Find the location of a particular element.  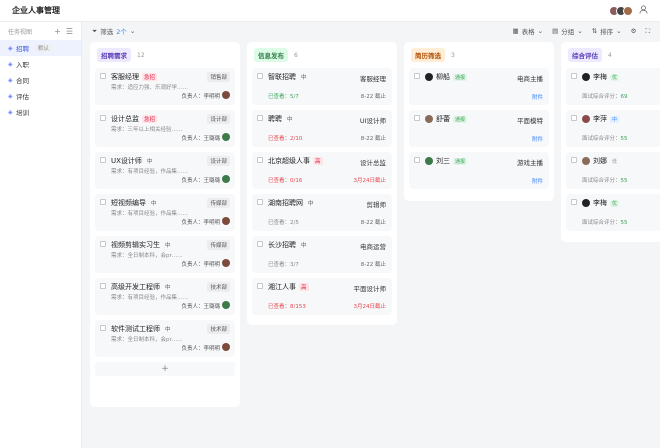

table-view-button: ▦ 表格 ⌄ is located at coordinates (527, 31).